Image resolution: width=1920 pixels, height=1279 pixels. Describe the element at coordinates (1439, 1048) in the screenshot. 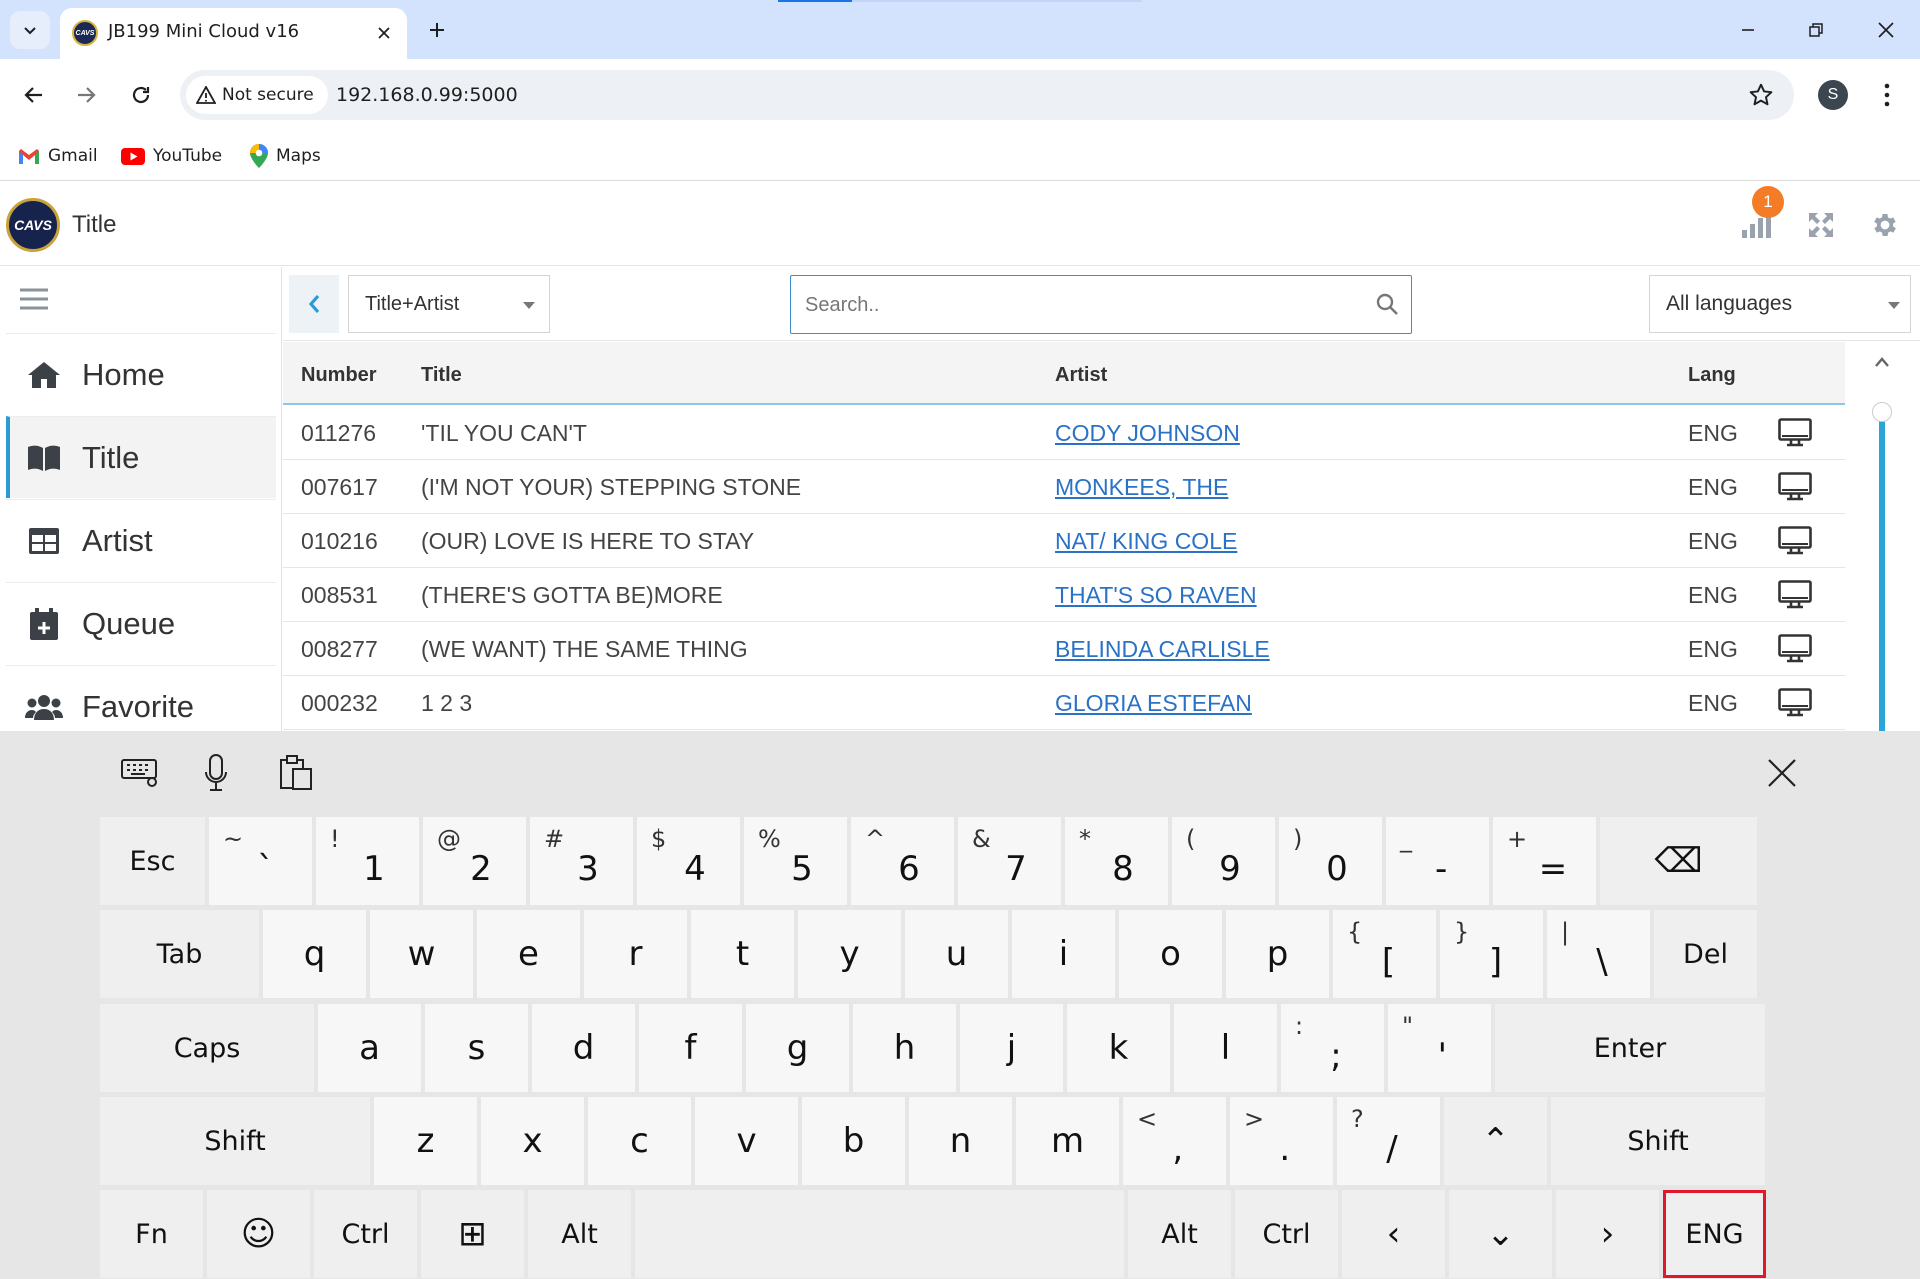

I see `key-symbol: " '` at that location.